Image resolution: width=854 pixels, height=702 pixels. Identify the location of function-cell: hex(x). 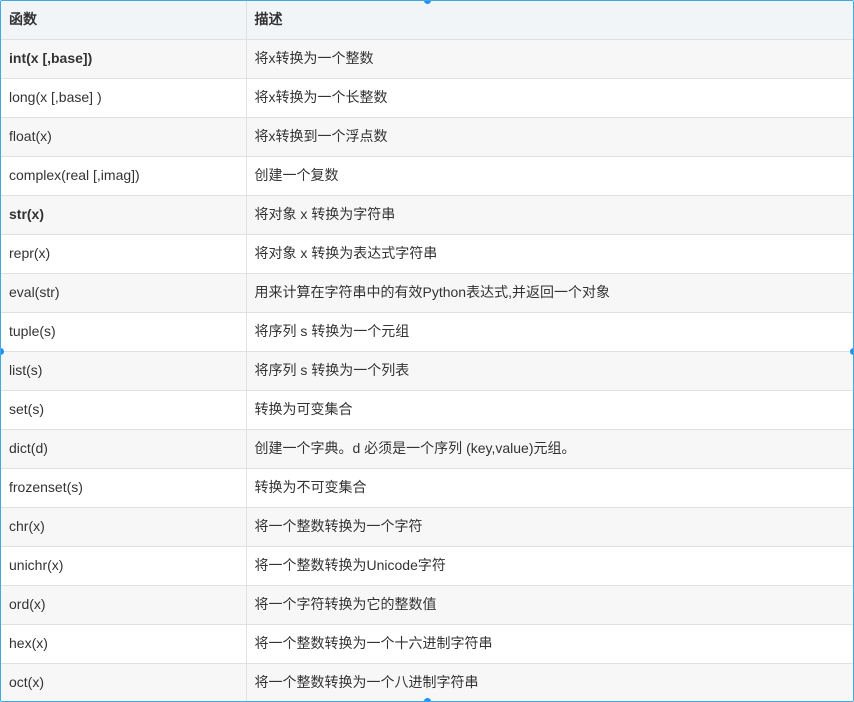
(123, 644).